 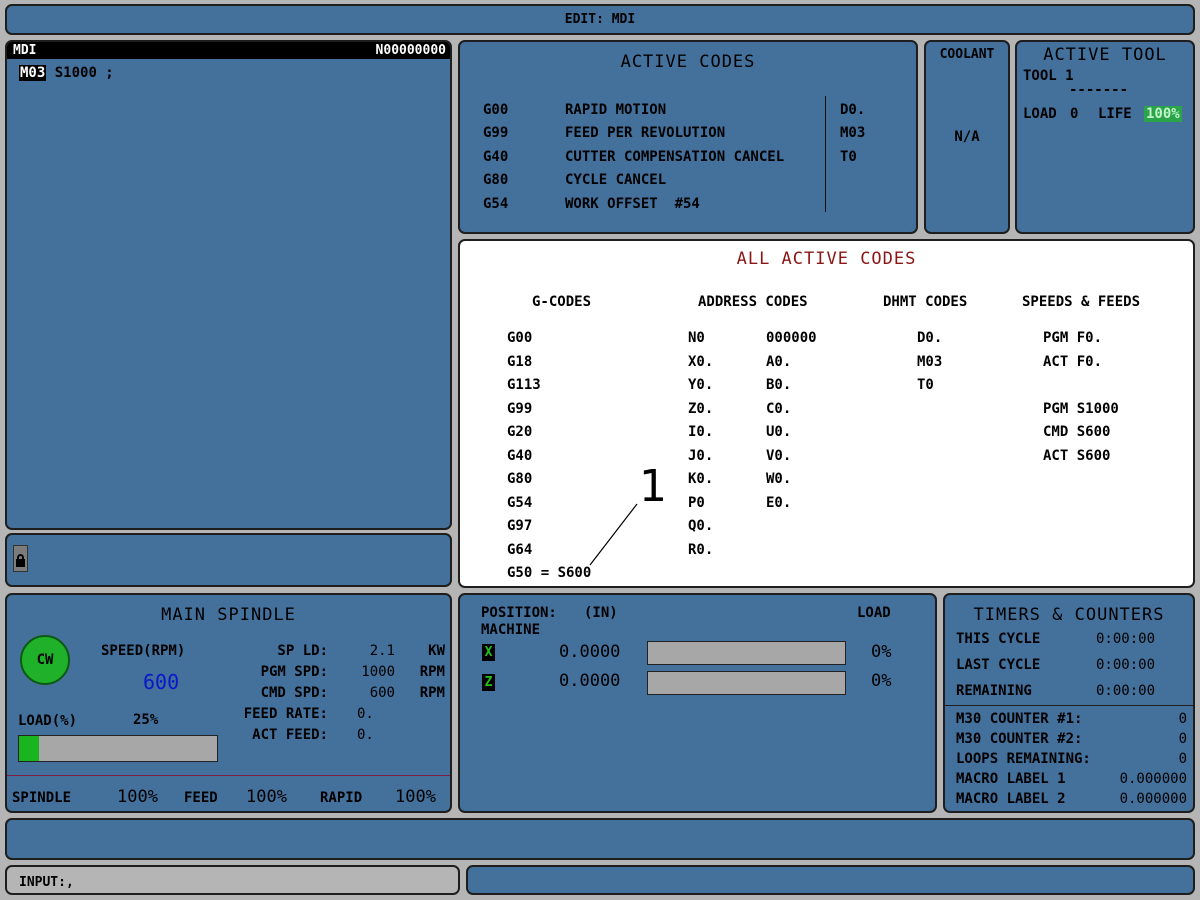 I want to click on edit-cursor-word: M03, so click(x=33, y=73).